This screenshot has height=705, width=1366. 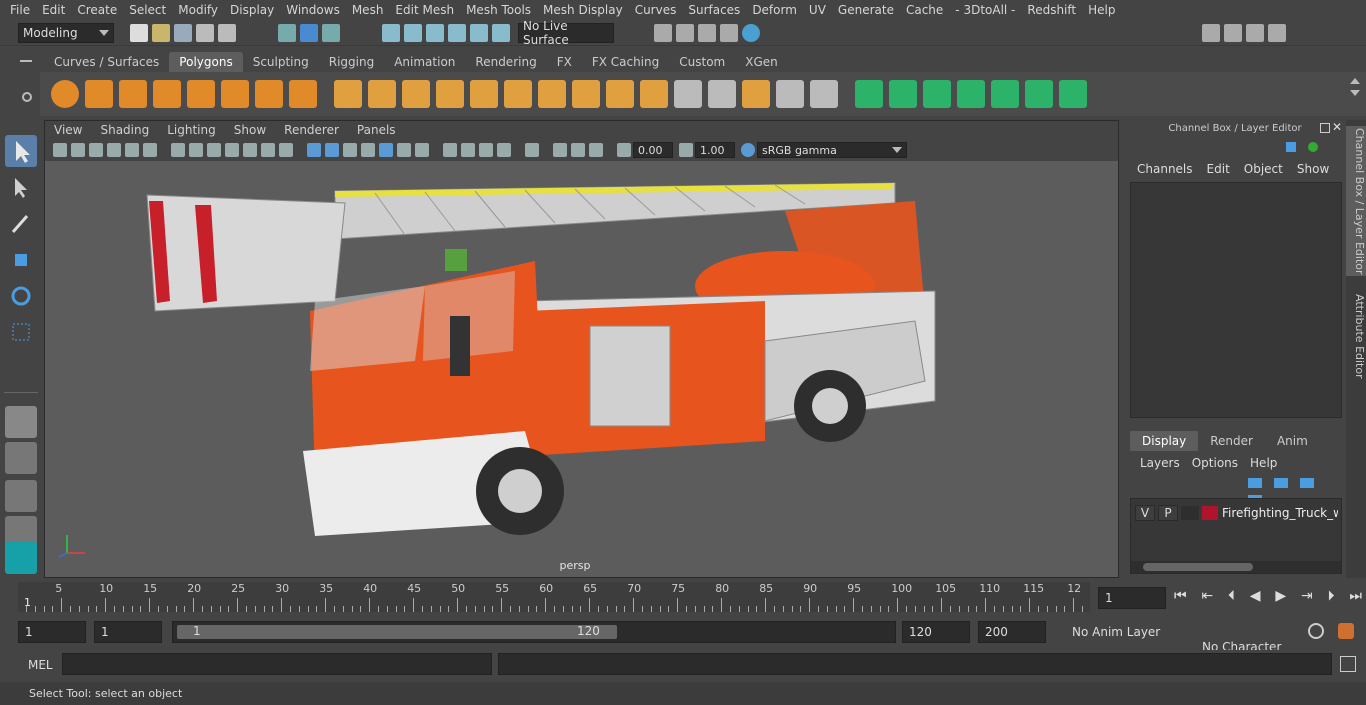 I want to click on anim-layer-selector: No Anim Layer, so click(x=1111, y=632).